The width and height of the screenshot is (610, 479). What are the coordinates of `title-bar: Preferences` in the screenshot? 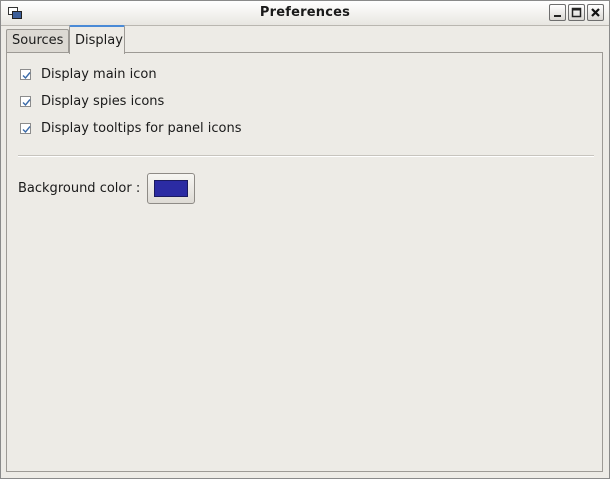 It's located at (305, 13).